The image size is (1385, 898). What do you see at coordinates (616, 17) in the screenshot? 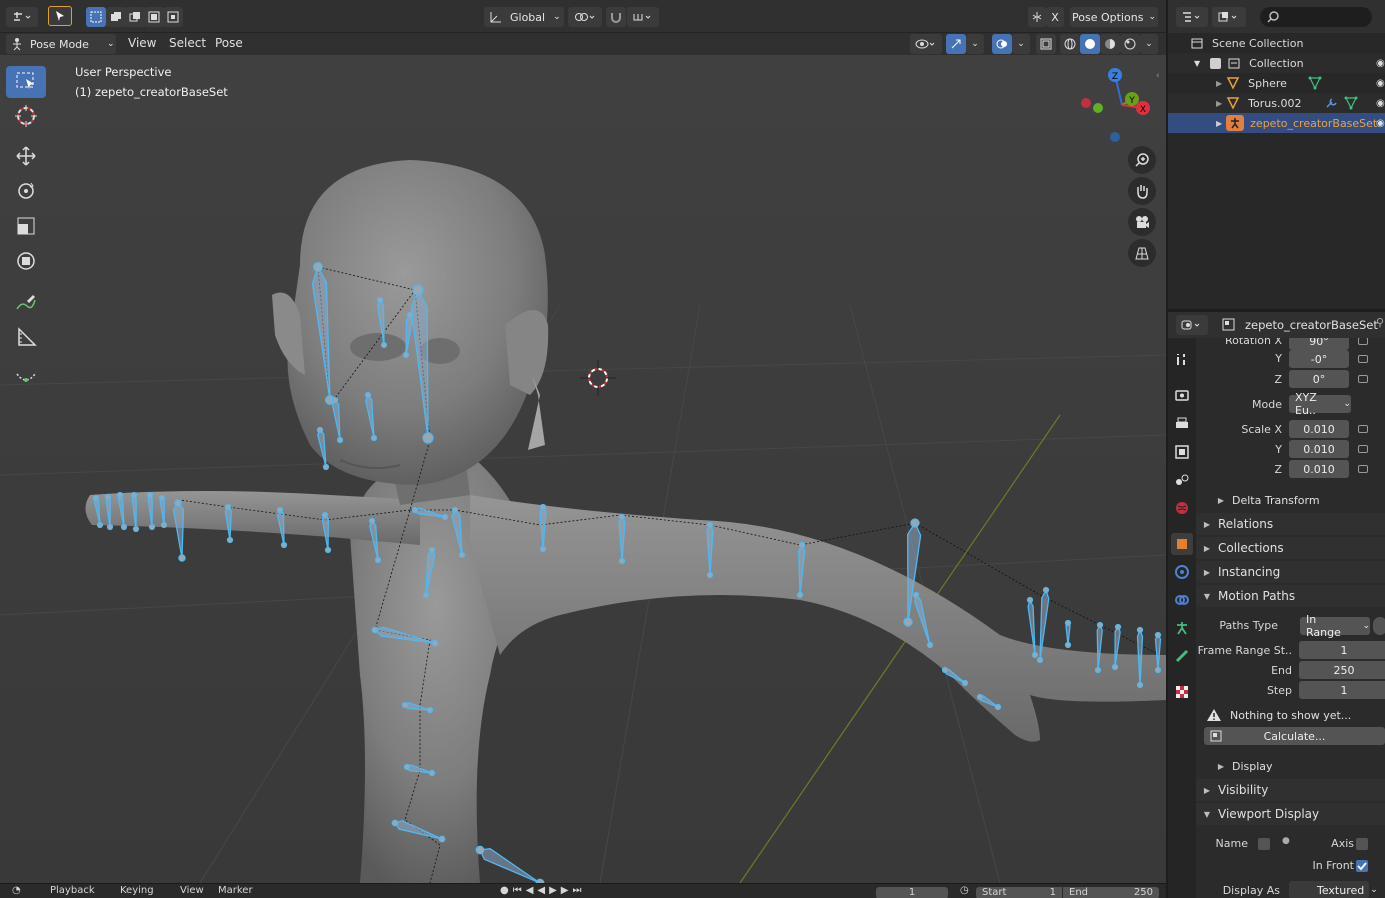
I see `snap-toggle-button` at bounding box center [616, 17].